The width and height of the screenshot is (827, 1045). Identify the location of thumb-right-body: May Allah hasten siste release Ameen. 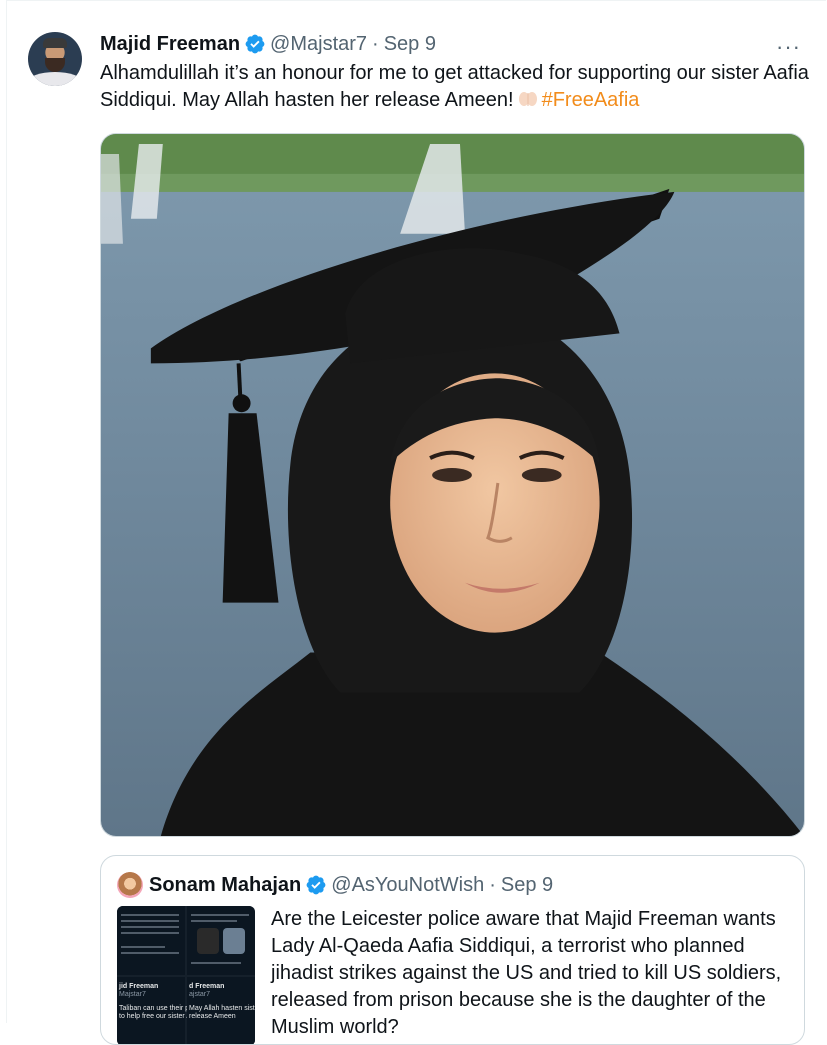
(222, 1012).